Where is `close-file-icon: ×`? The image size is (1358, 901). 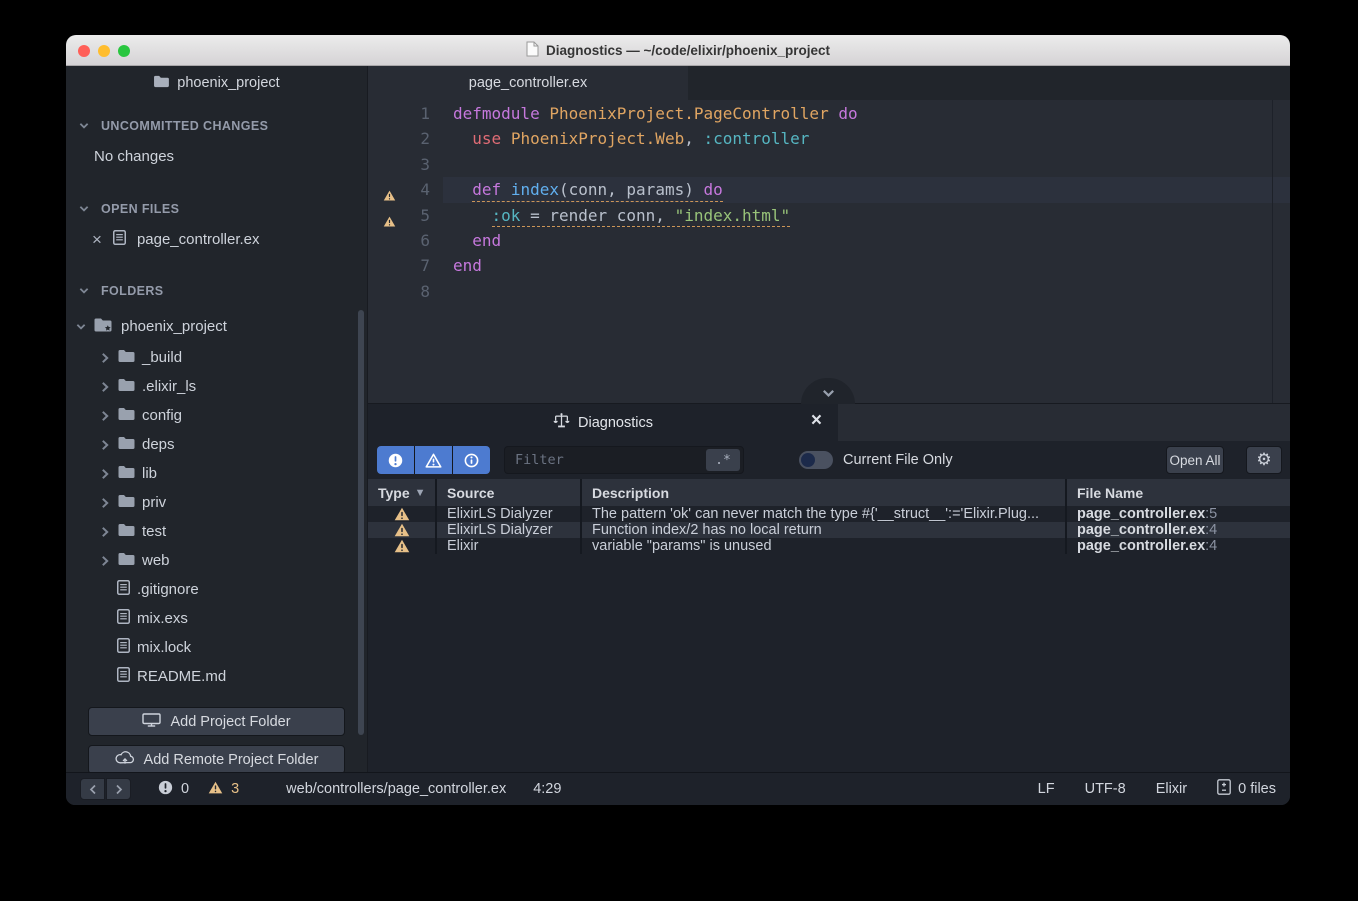 close-file-icon: × is located at coordinates (97, 239).